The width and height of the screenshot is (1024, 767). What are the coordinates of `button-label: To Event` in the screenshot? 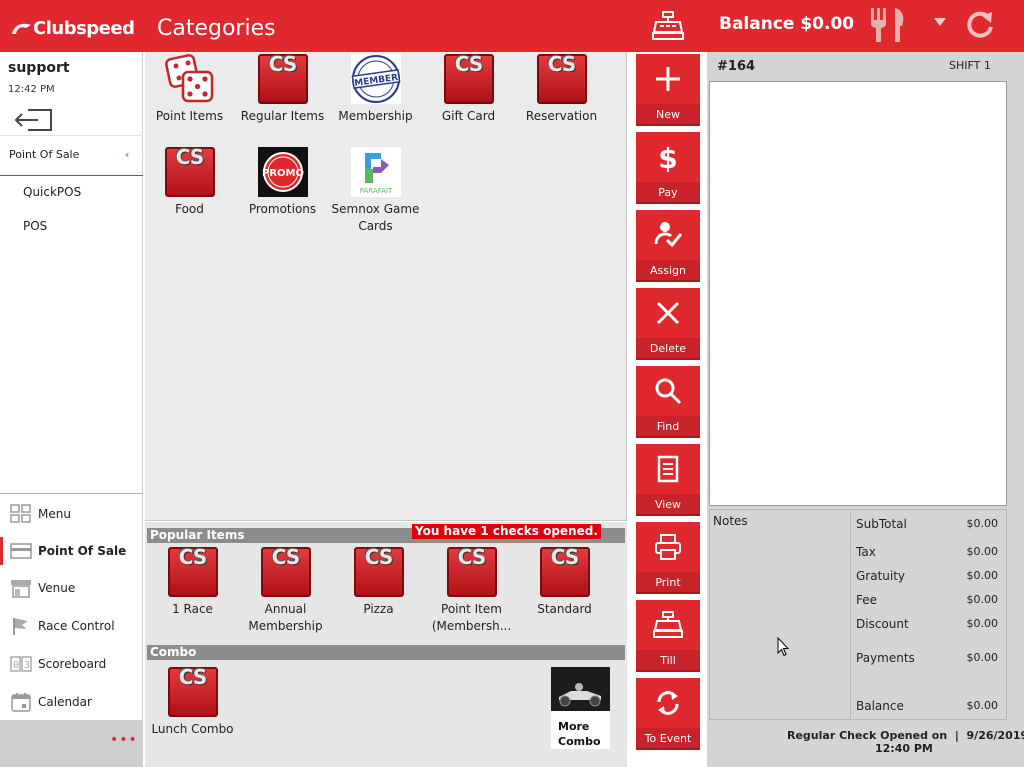 It's located at (668, 738).